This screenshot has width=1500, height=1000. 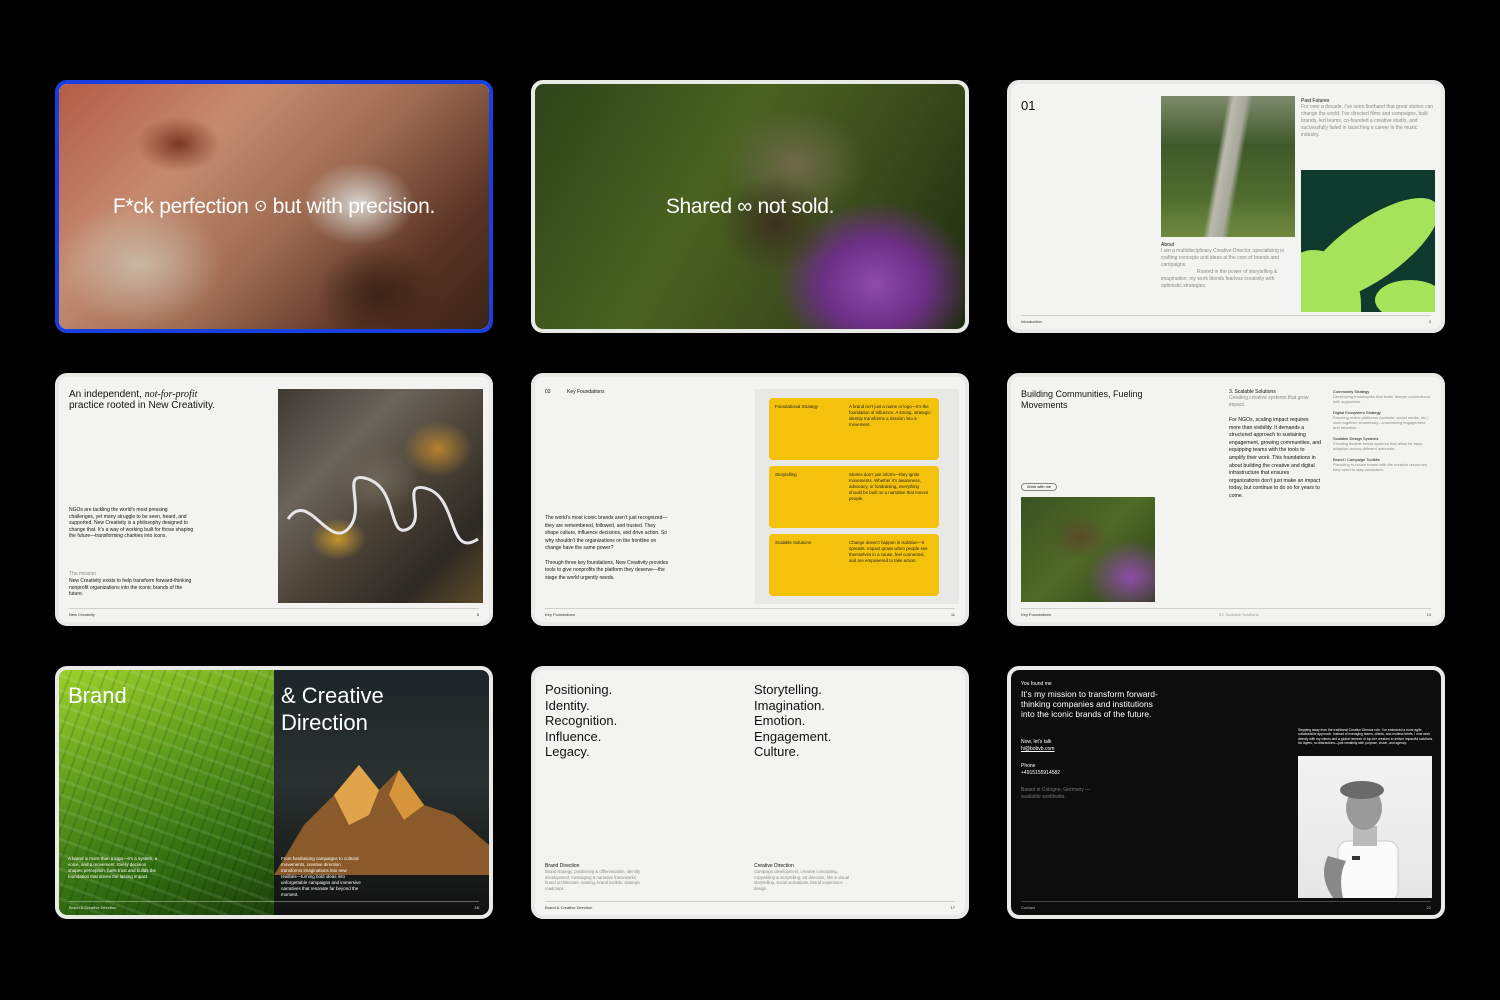 What do you see at coordinates (744, 206) in the screenshot?
I see `infinity-icon: ∞` at bounding box center [744, 206].